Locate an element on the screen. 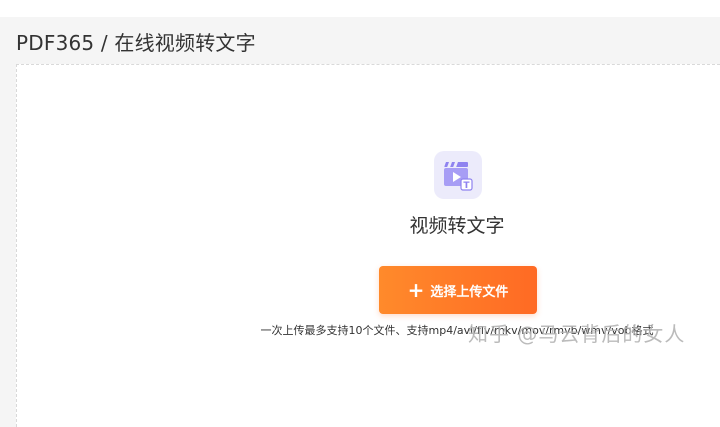 The image size is (720, 427). top-bar is located at coordinates (360, 8).